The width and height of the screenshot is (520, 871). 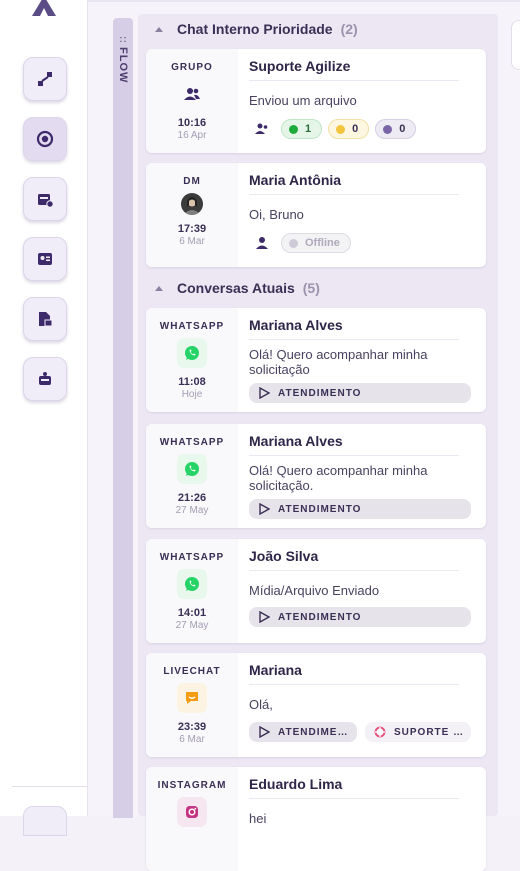 I want to click on message-time: 10:16, so click(x=192, y=123).